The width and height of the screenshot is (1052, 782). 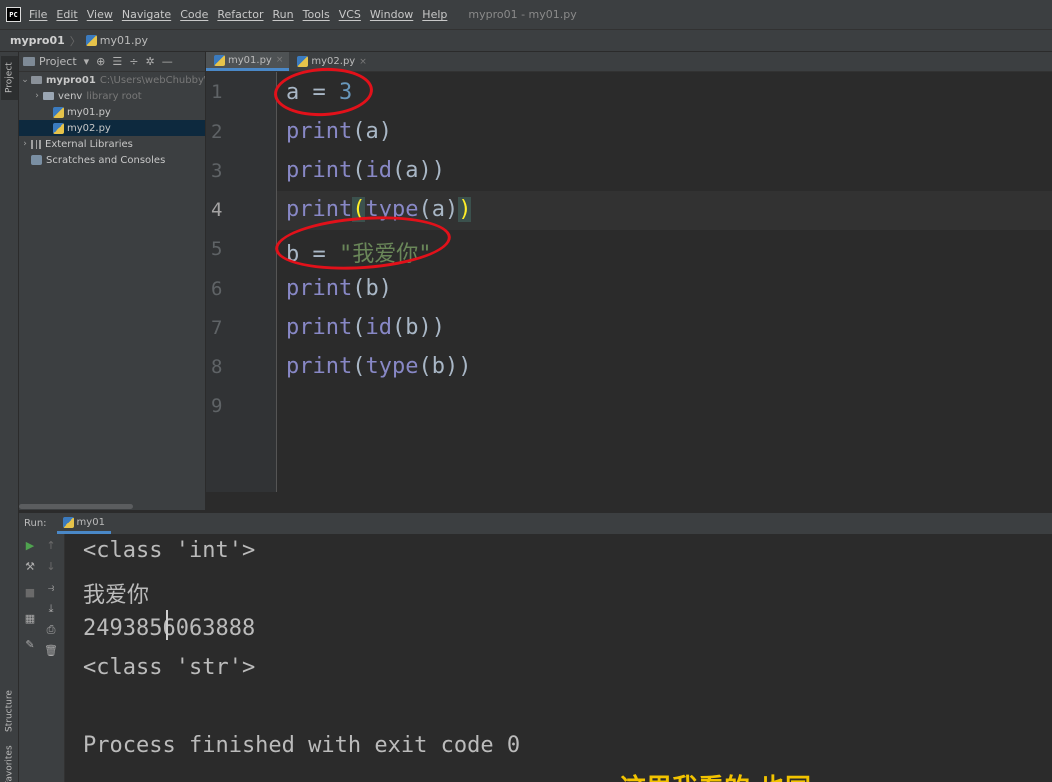 What do you see at coordinates (522, 14) in the screenshot?
I see `window-title: mypro01 - my01.py` at bounding box center [522, 14].